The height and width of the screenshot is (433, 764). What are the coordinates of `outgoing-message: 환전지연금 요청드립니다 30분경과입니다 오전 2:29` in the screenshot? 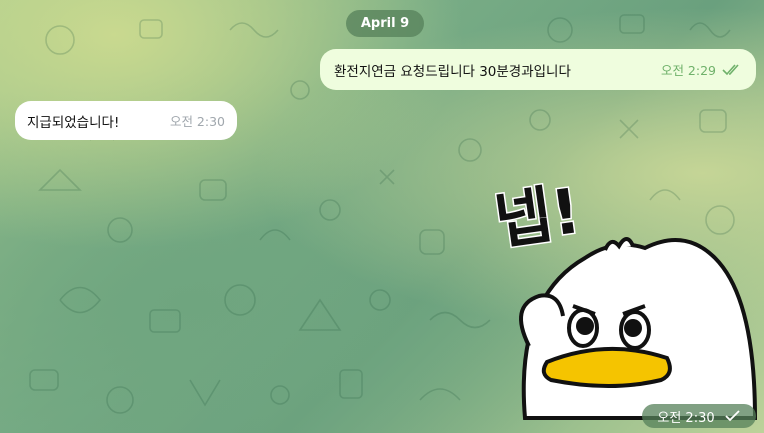 It's located at (538, 69).